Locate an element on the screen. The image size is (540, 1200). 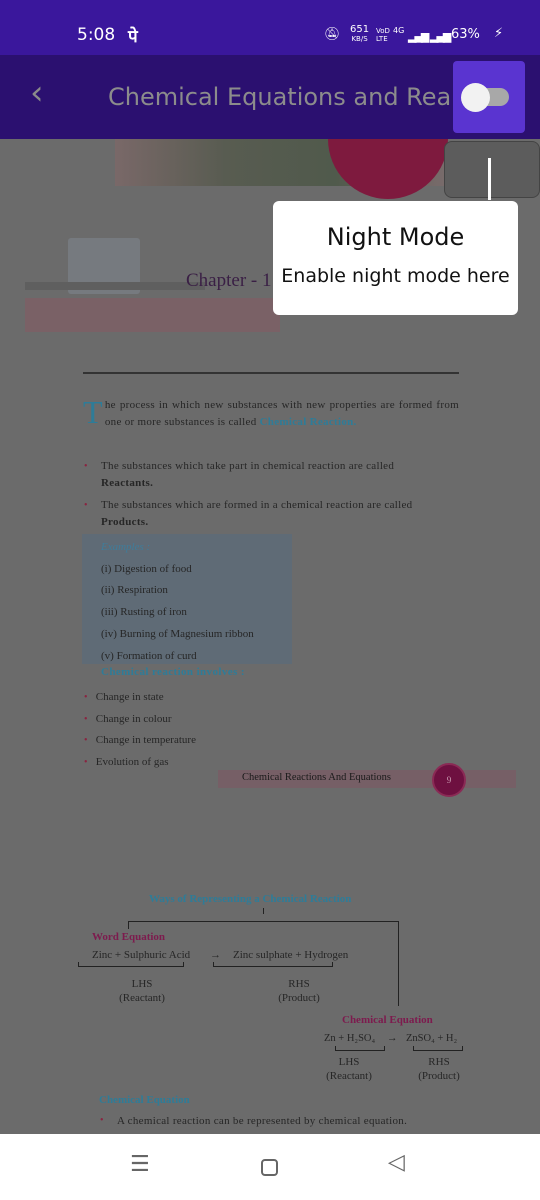
lhs-bracket is located at coordinates (131, 964).